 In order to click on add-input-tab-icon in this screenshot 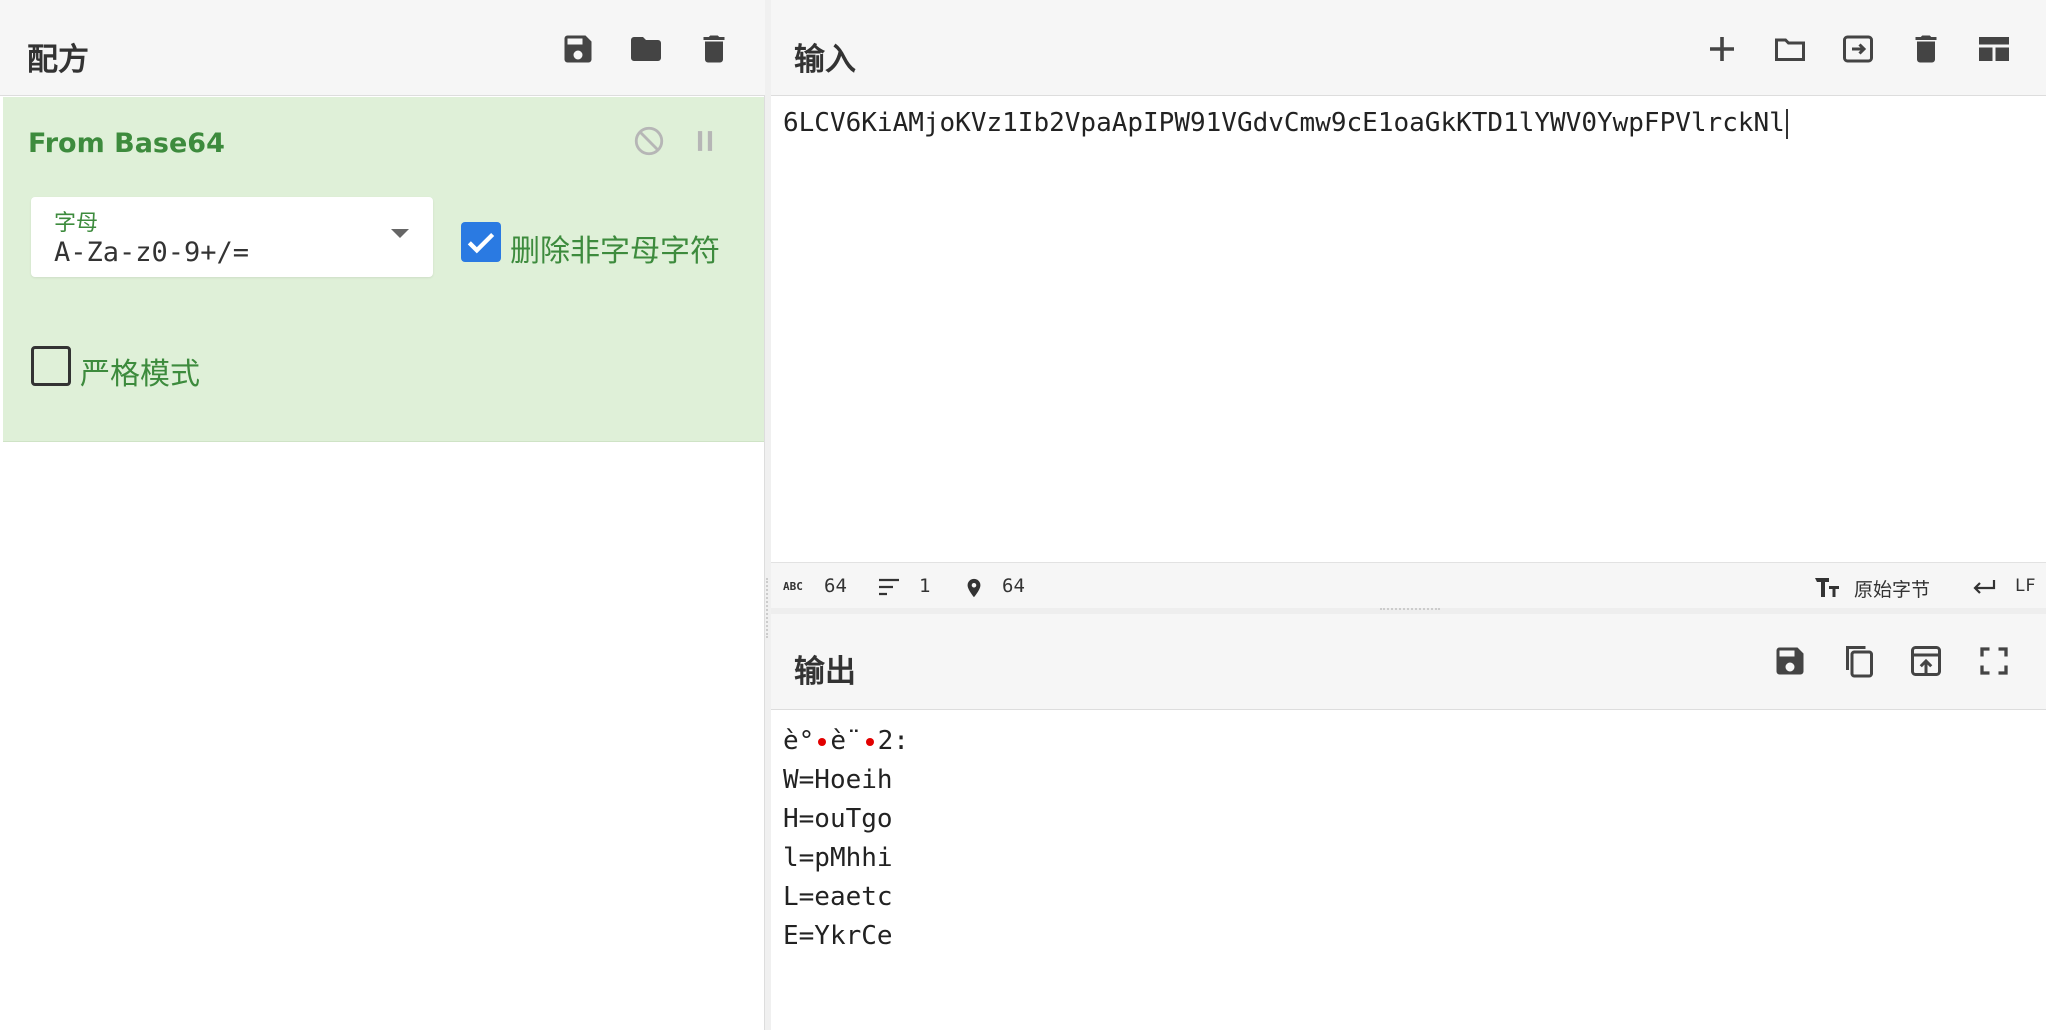, I will do `click(1722, 49)`.